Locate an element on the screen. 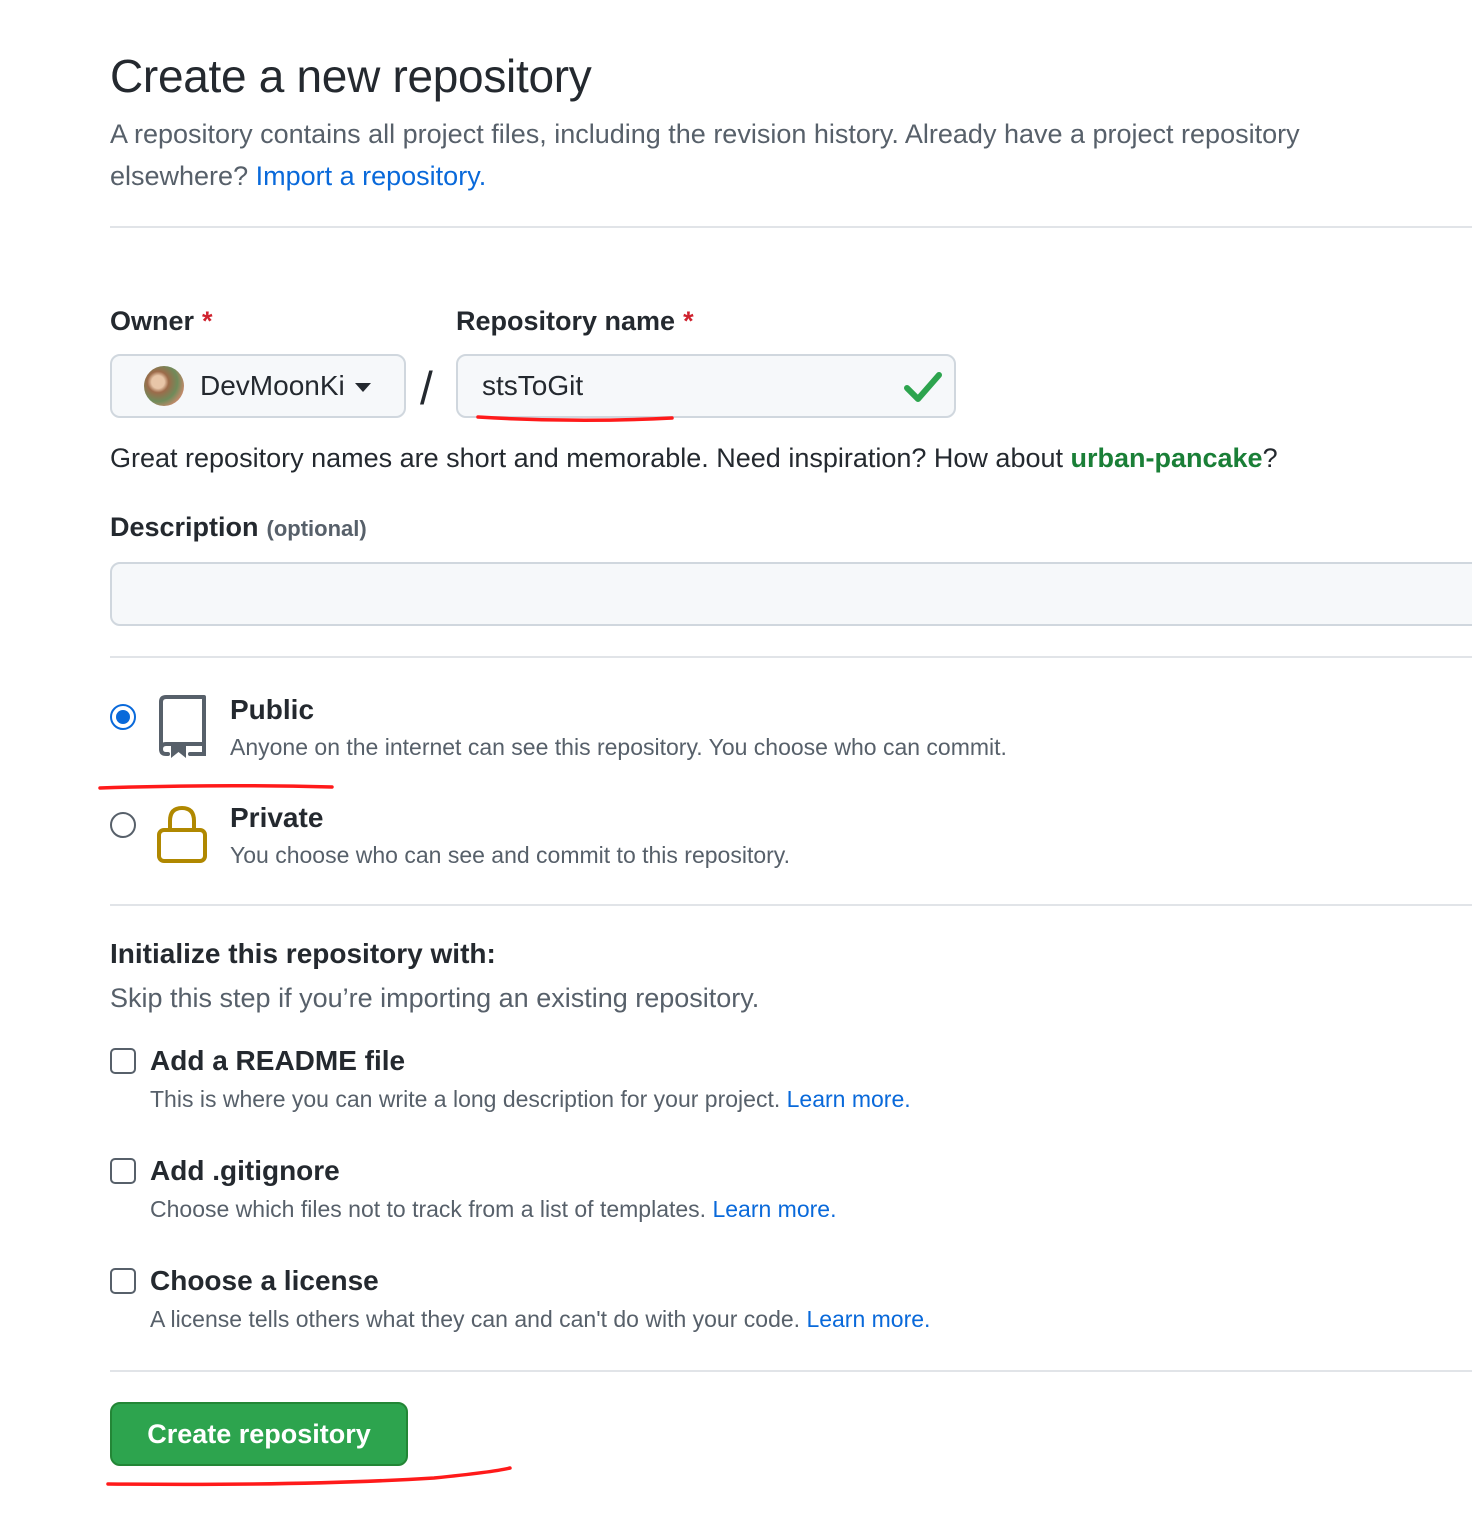  name-hint-end: ? is located at coordinates (1270, 458).